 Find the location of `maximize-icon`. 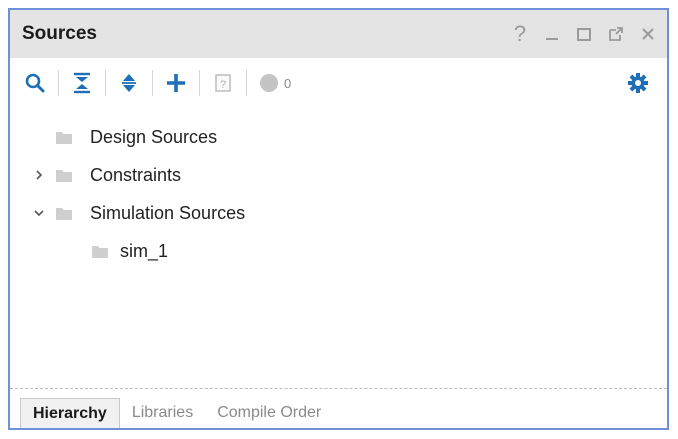

maximize-icon is located at coordinates (584, 34).